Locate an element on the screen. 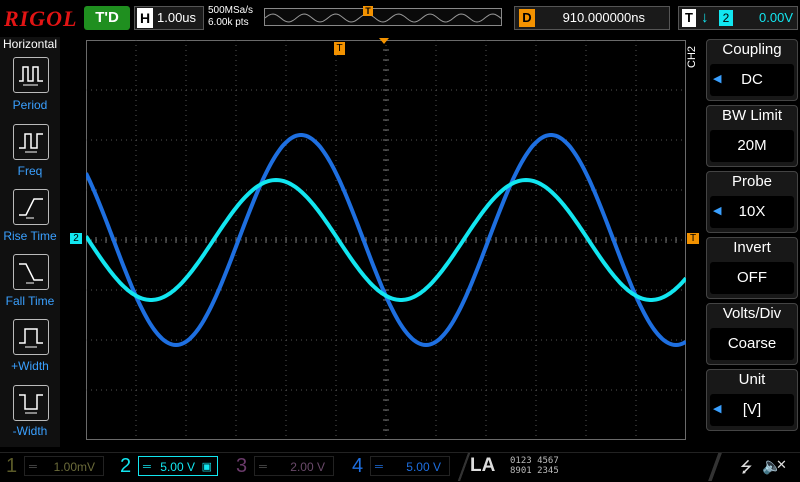 The height and width of the screenshot is (482, 800). channel-3-scale: 2.00 V is located at coordinates (307, 467).